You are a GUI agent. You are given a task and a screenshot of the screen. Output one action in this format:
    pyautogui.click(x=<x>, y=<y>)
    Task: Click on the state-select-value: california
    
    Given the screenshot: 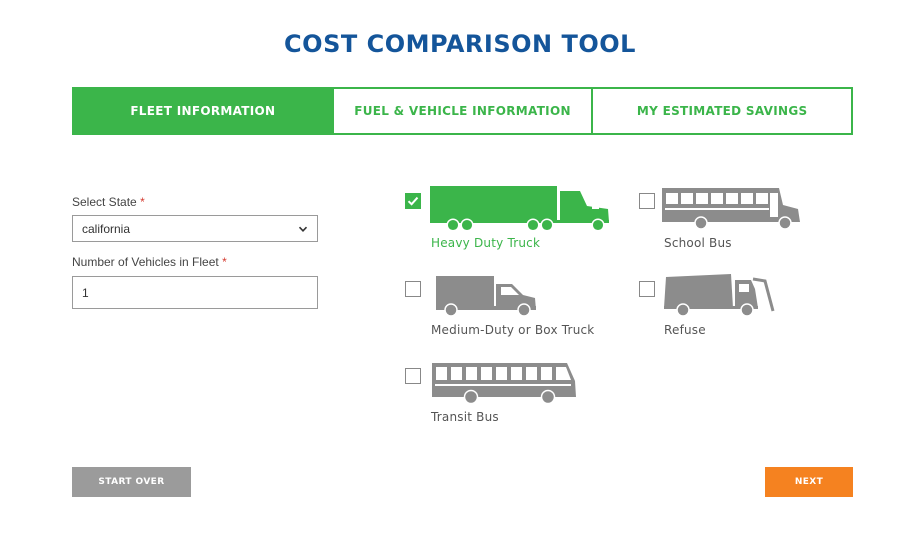 What is the action you would take?
    pyautogui.click(x=106, y=228)
    